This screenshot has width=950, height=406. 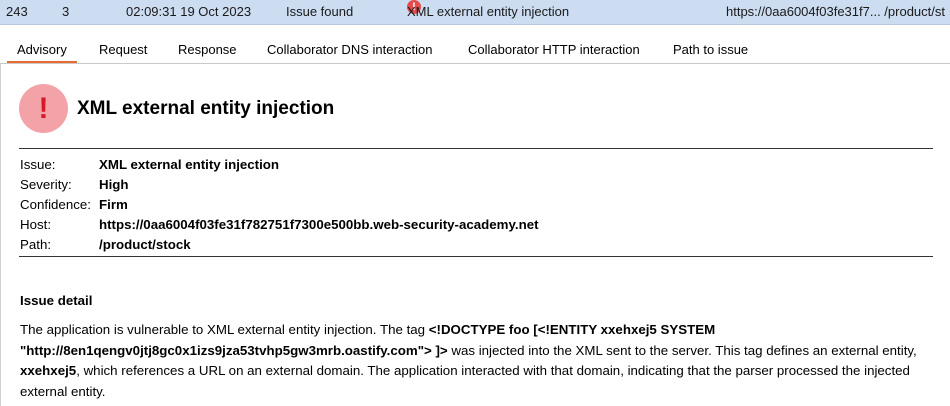 I want to click on property-key: Confidence:, so click(x=55, y=204).